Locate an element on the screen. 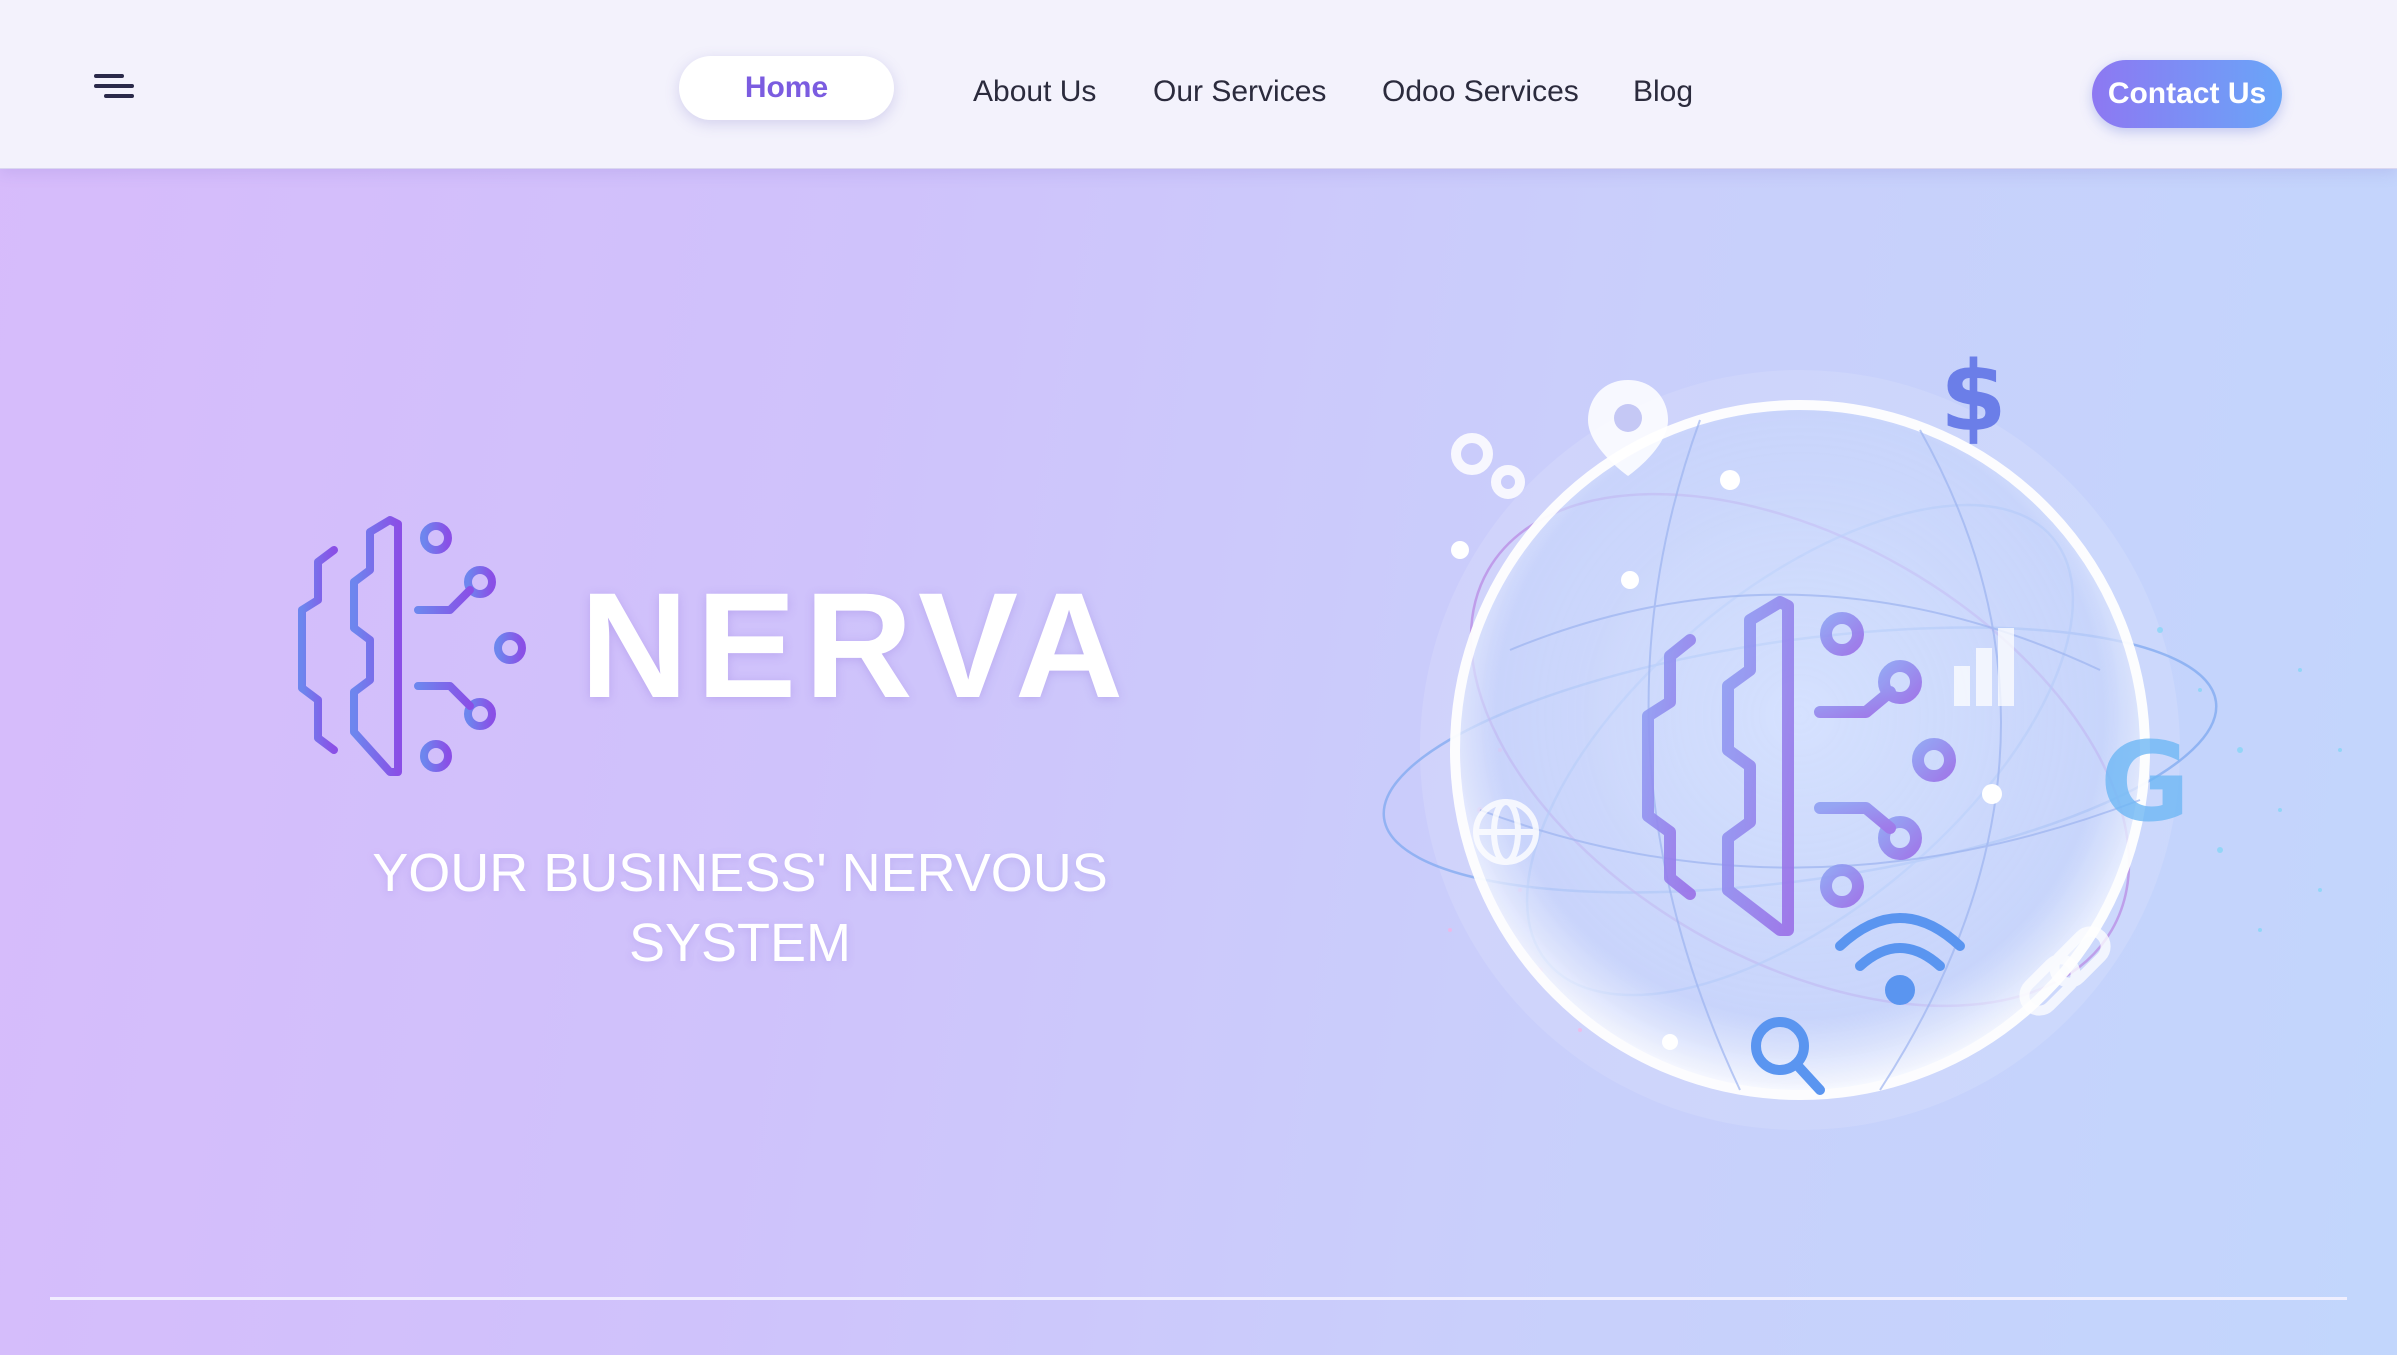 The width and height of the screenshot is (2397, 1355). nav-about-us: About Us is located at coordinates (1034, 92).